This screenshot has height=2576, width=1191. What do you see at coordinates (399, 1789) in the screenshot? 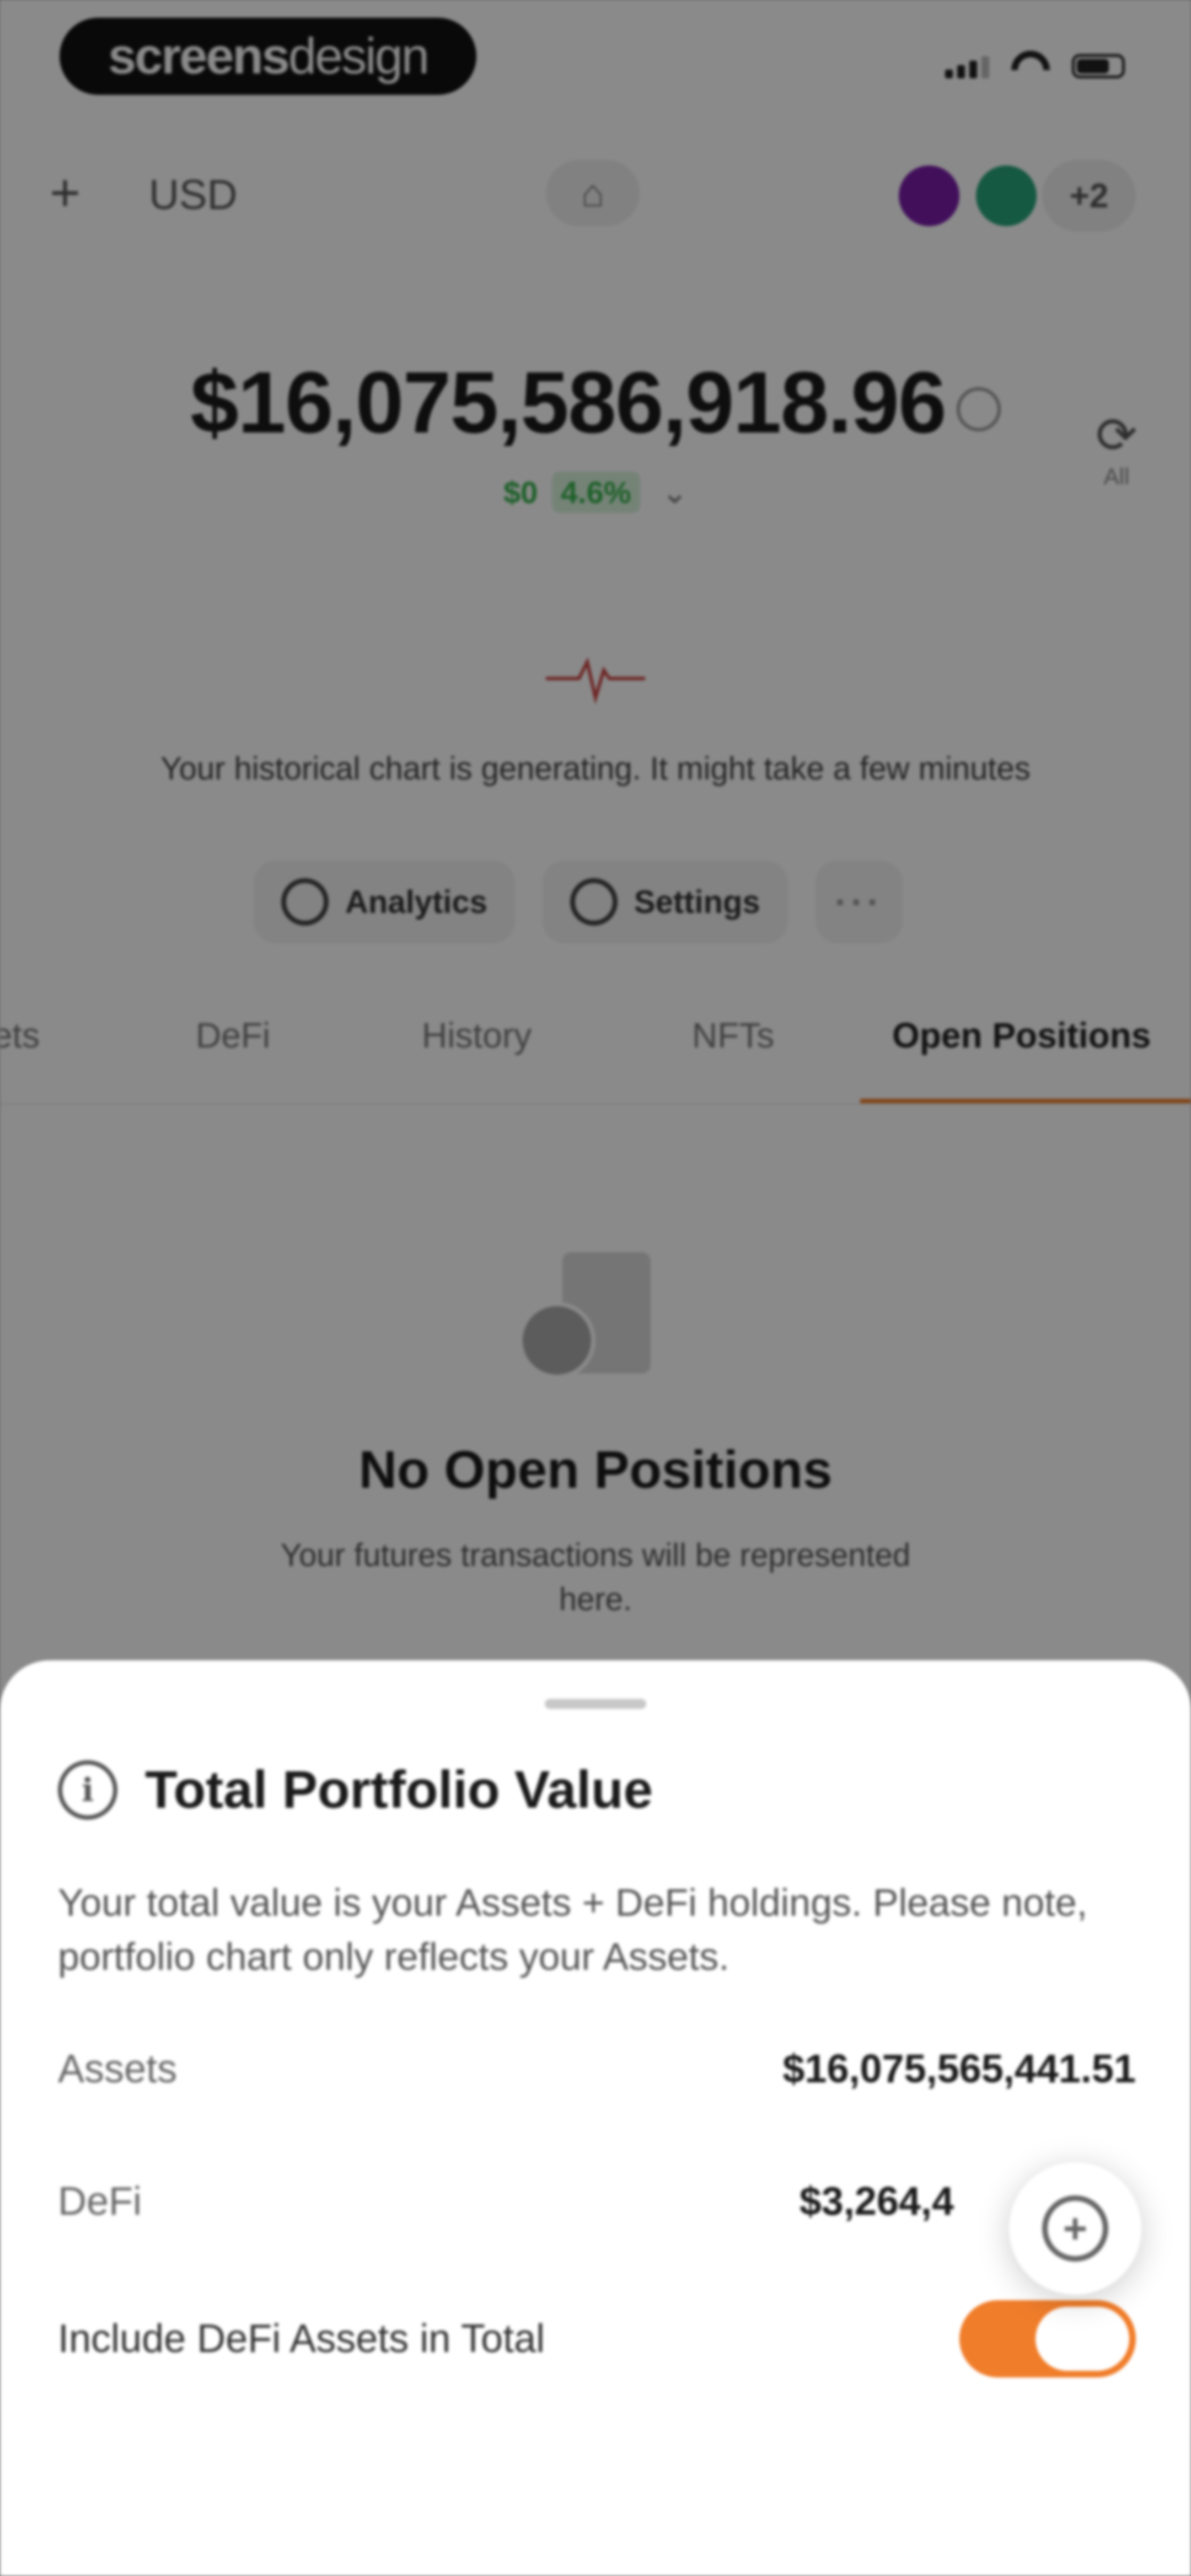
I see `sheet-title: Total Portfolio Value` at bounding box center [399, 1789].